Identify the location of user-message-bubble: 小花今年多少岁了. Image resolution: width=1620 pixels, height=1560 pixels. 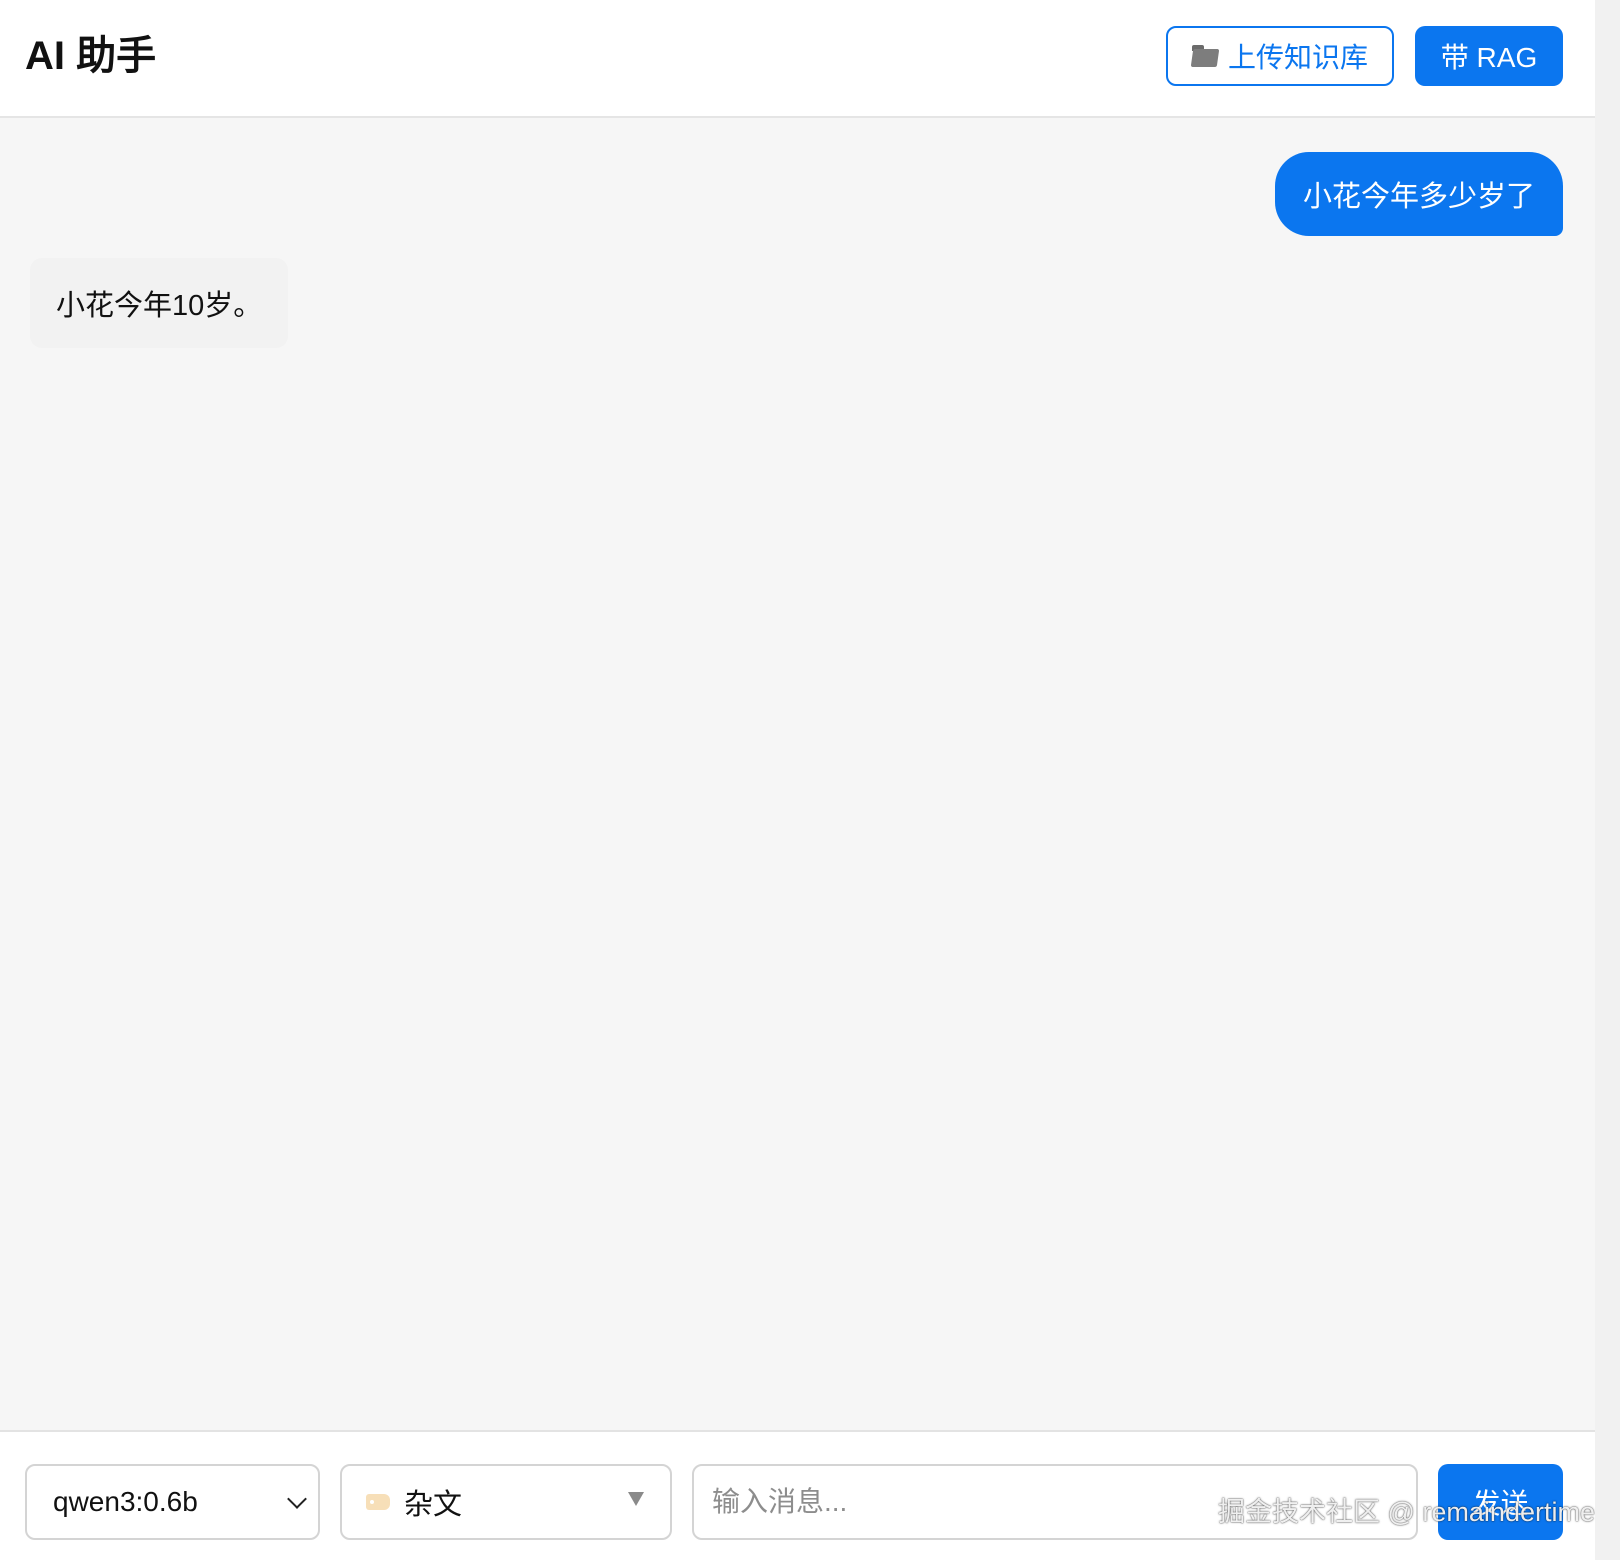
(1418, 194).